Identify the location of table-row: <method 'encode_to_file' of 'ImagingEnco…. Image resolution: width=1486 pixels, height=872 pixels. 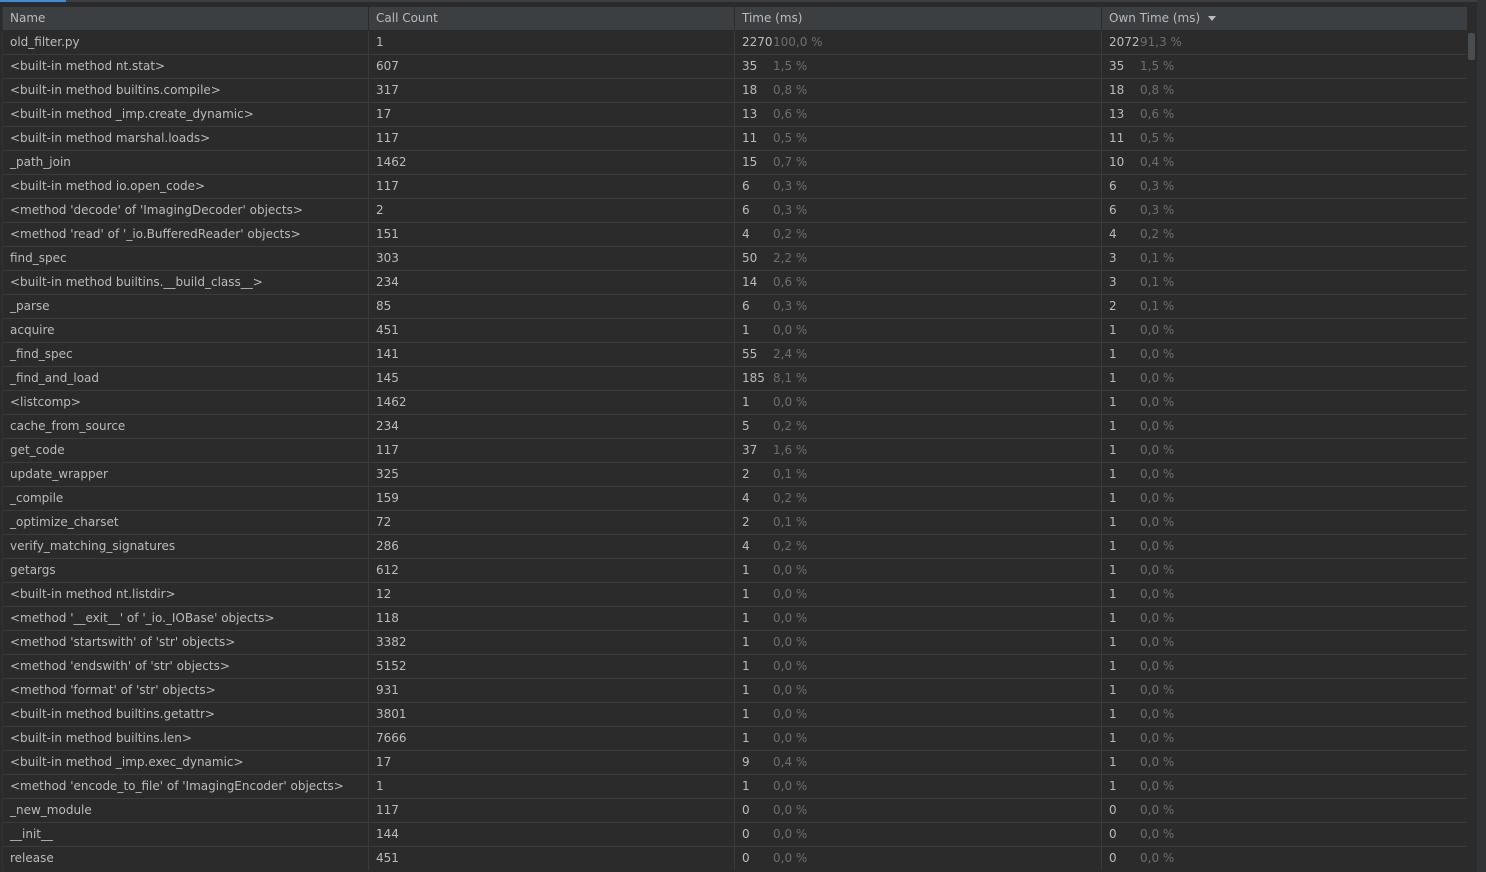
(735, 787).